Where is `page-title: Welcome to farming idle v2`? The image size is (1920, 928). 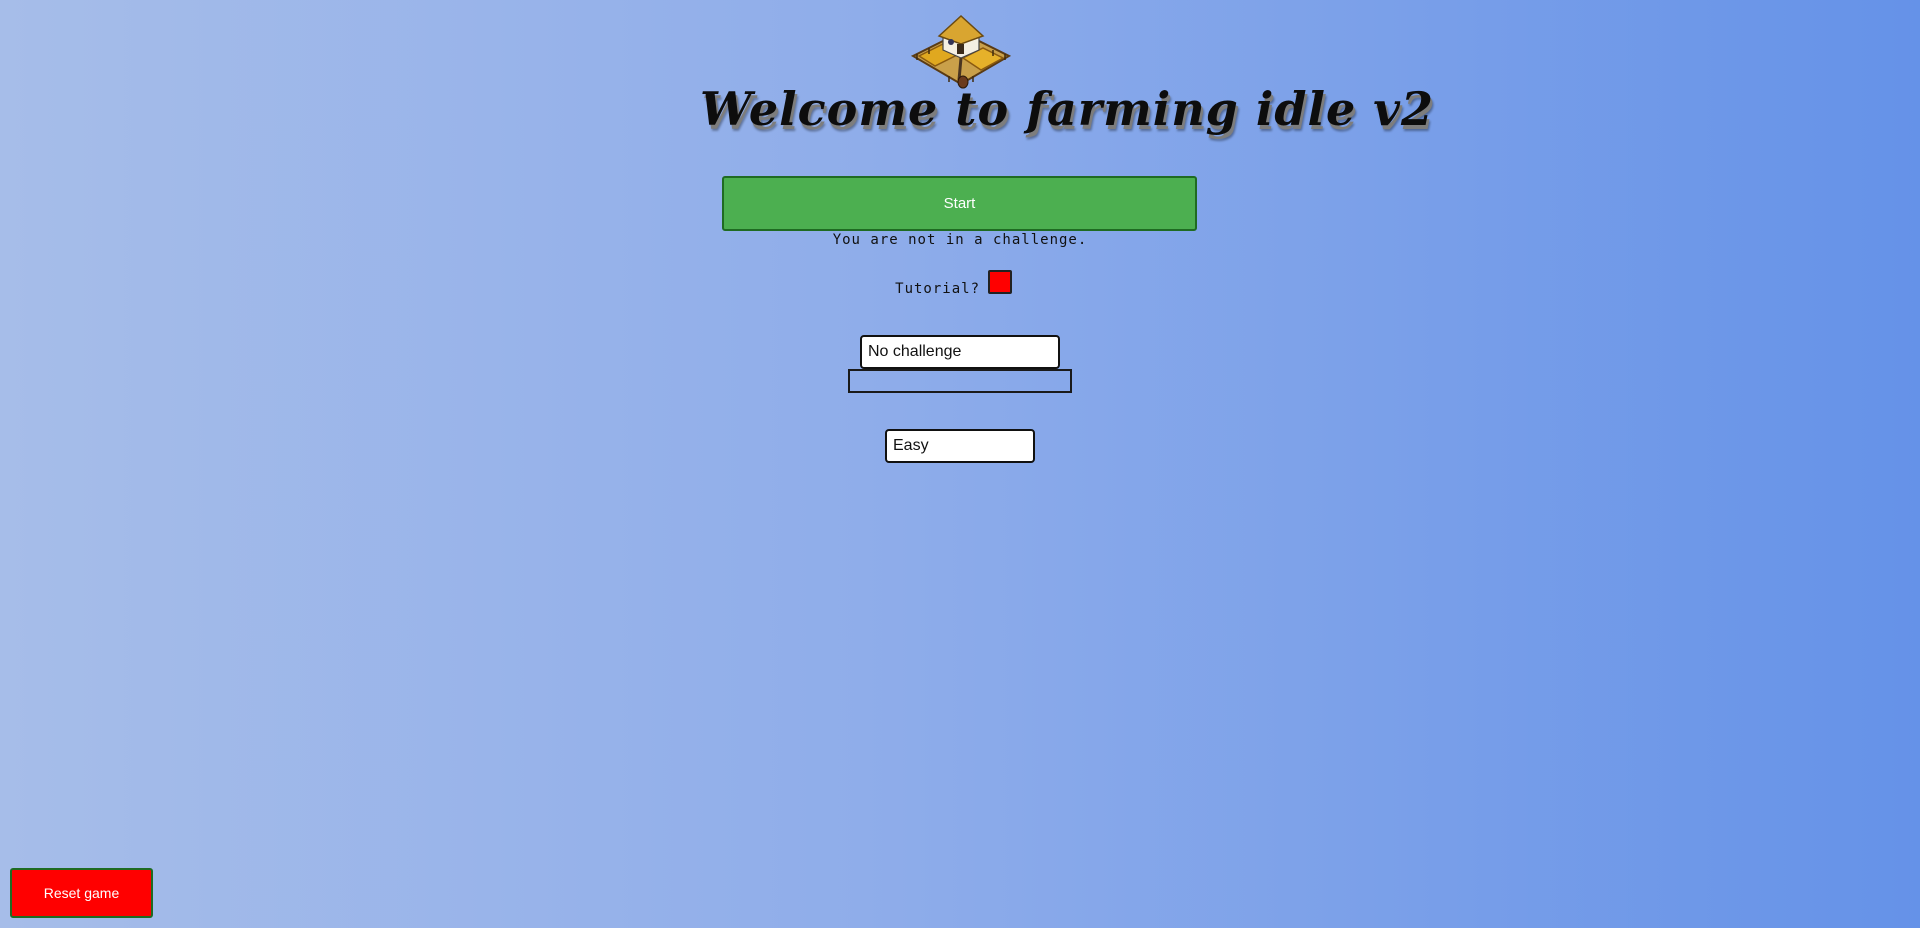 page-title: Welcome to farming idle v2 is located at coordinates (1067, 109).